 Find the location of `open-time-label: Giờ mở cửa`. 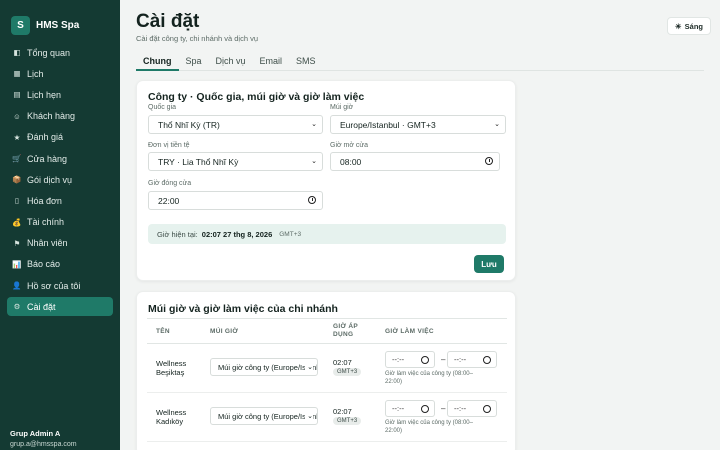

open-time-label: Giờ mở cửa is located at coordinates (349, 145).